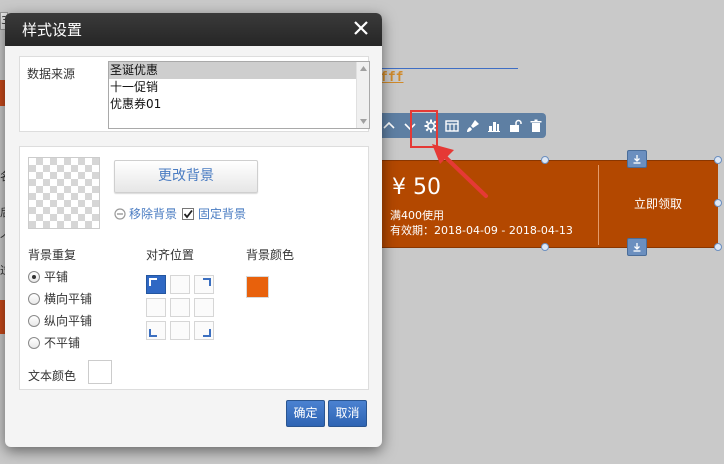 This screenshot has width=724, height=464. Describe the element at coordinates (153, 333) in the screenshot. I see `corner-bottom-left-icon` at that location.